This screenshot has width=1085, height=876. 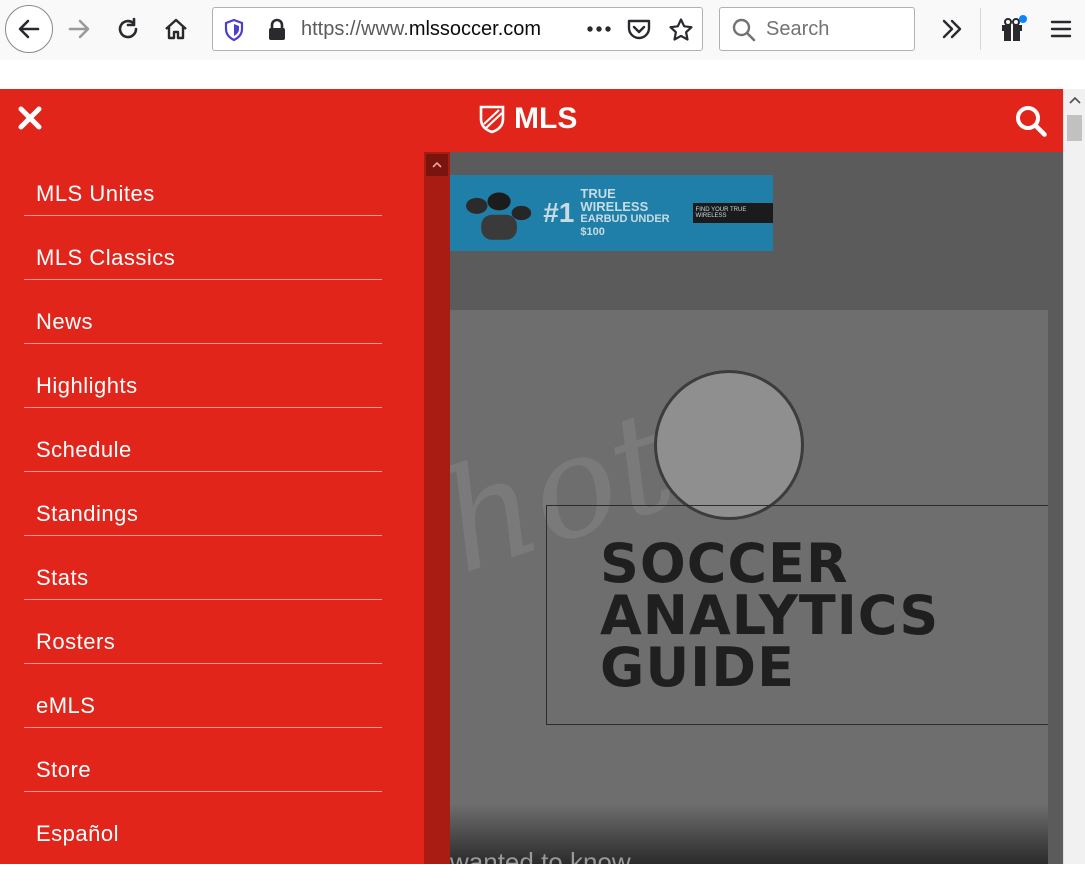 I want to click on ad-copy: TRUE WIRELESS EARBUD UNDER $100, so click(x=632, y=213).